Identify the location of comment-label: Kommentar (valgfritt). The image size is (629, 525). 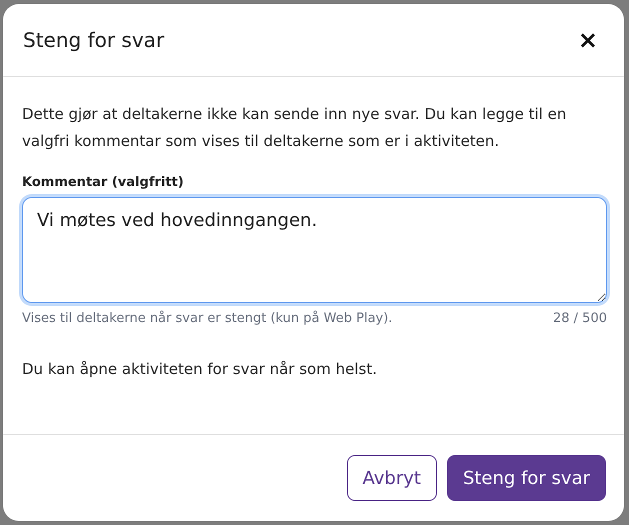
(103, 182).